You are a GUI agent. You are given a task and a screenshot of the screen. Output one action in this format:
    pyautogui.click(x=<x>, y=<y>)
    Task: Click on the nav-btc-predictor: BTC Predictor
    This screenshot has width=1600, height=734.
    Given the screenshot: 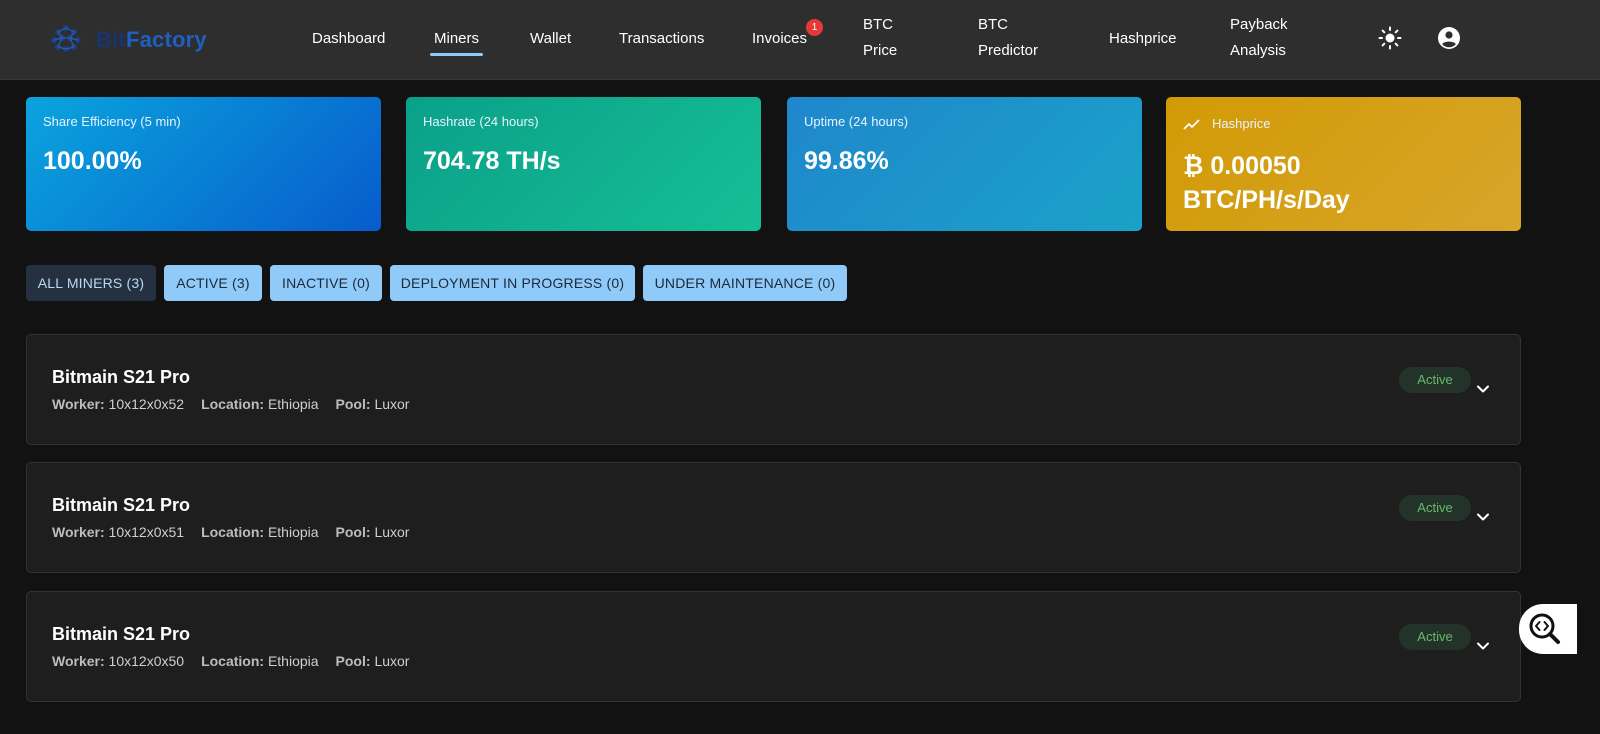 What is the action you would take?
    pyautogui.click(x=1008, y=38)
    